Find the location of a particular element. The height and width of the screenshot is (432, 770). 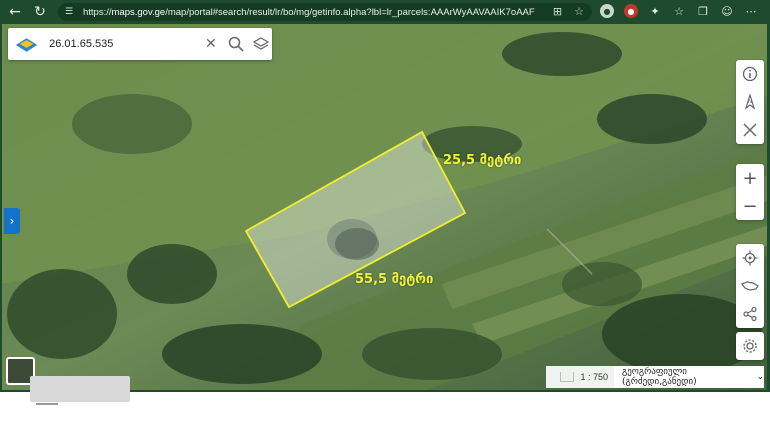

search-panel: ✕ is located at coordinates (140, 44).